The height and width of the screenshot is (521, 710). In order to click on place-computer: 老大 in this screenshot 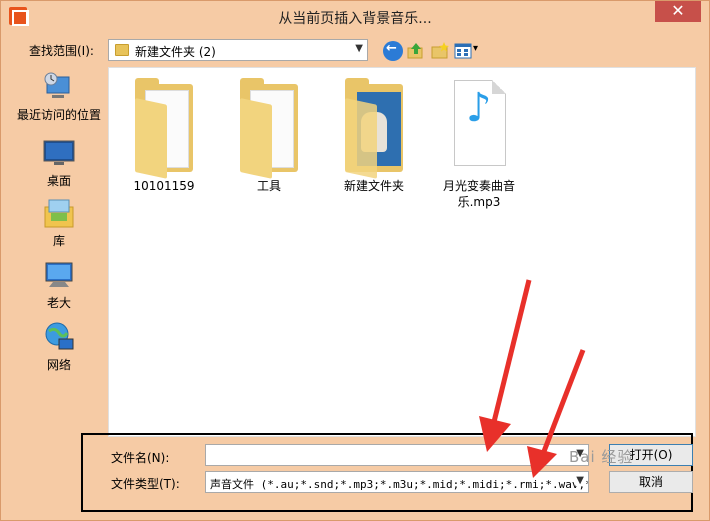, I will do `click(59, 285)`.